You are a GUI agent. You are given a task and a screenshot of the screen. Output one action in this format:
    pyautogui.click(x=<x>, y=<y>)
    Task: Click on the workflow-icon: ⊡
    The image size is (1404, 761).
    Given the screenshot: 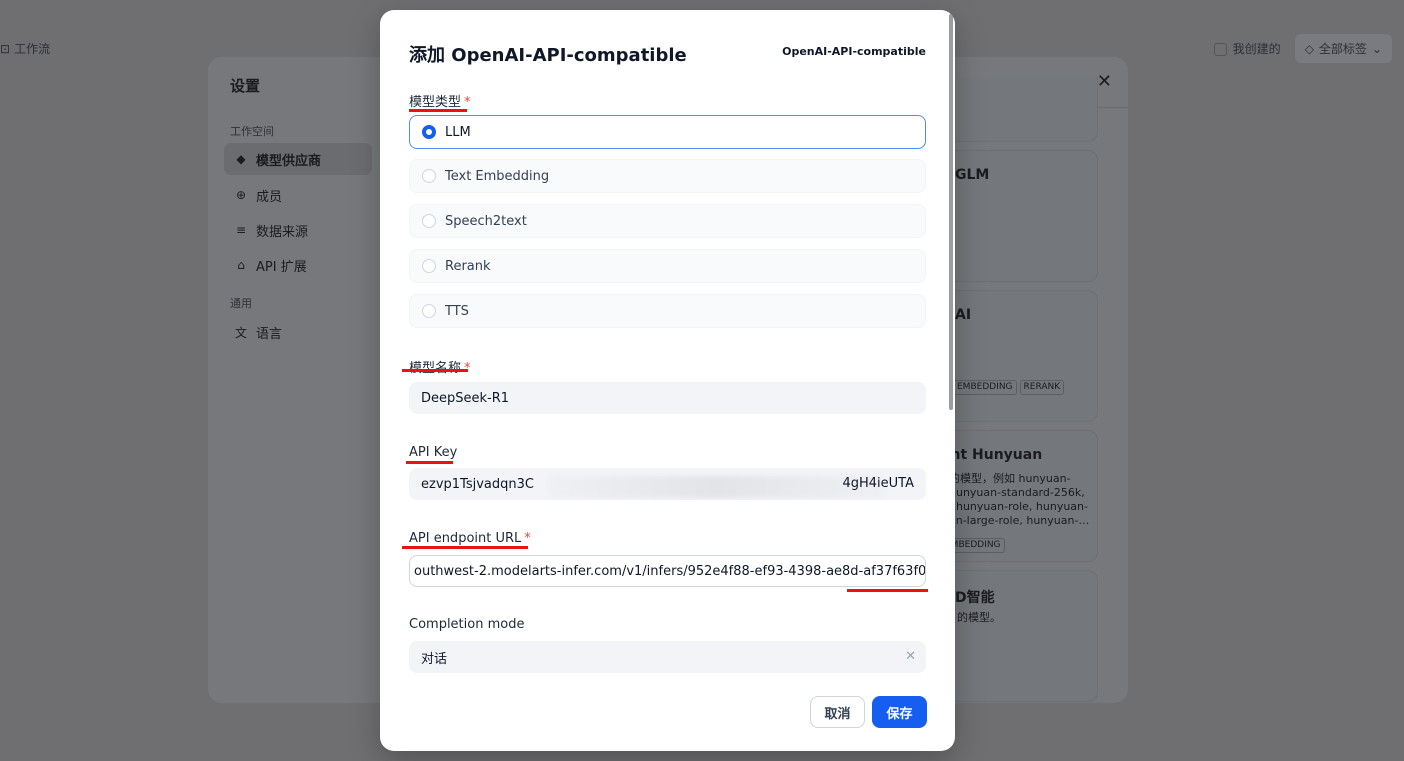 What is the action you would take?
    pyautogui.click(x=5, y=48)
    